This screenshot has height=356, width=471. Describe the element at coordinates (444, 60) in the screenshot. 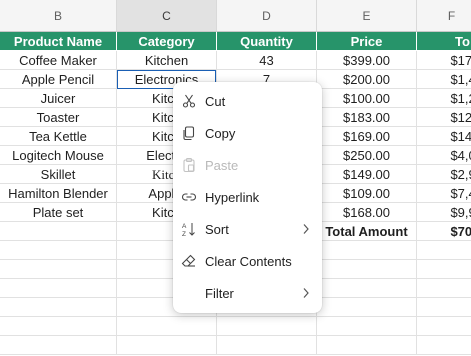

I see `table-cell: $17,1` at that location.